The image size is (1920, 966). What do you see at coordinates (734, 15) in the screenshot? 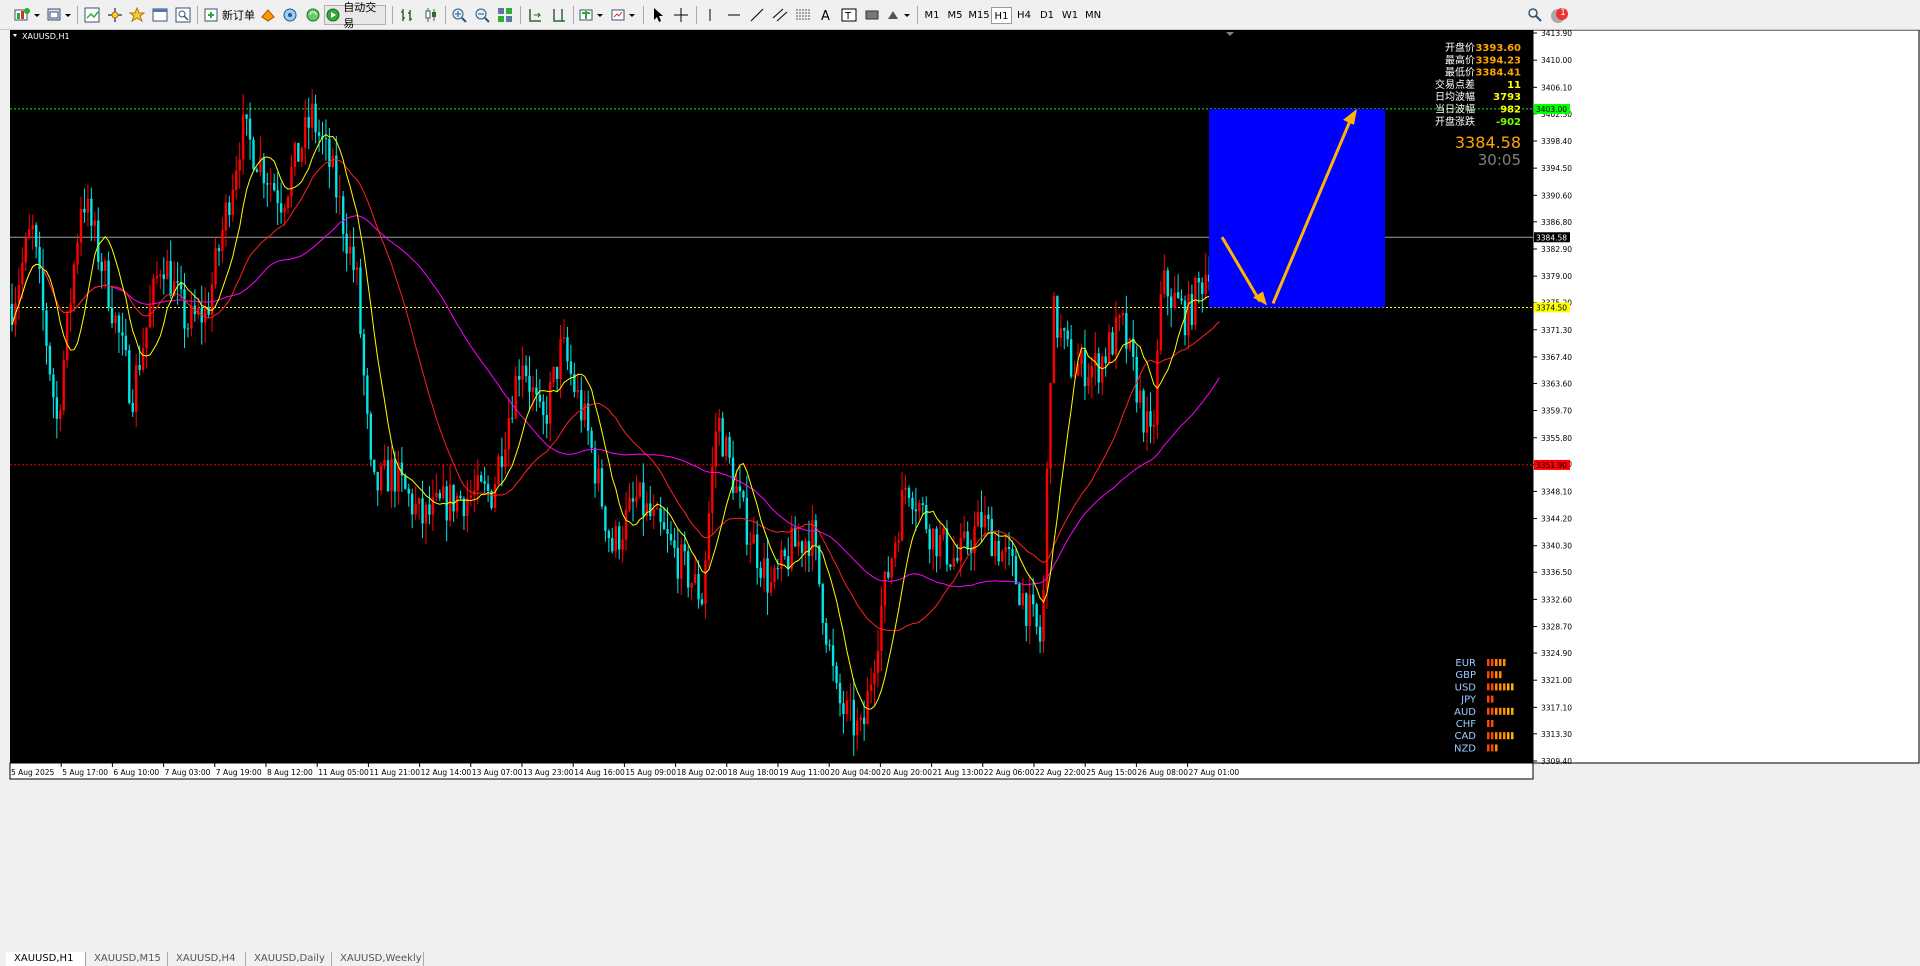
I see `horizontal-line-button` at bounding box center [734, 15].